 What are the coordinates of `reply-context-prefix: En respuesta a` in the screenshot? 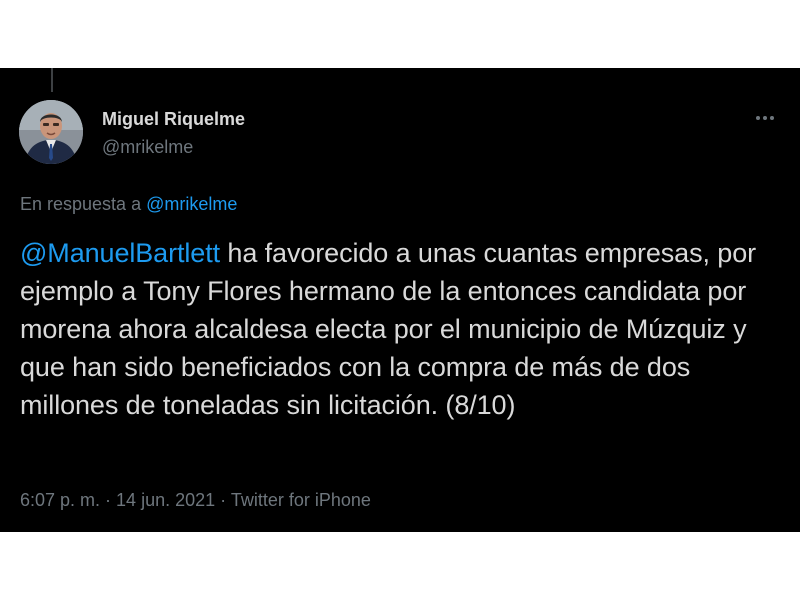 It's located at (83, 204).